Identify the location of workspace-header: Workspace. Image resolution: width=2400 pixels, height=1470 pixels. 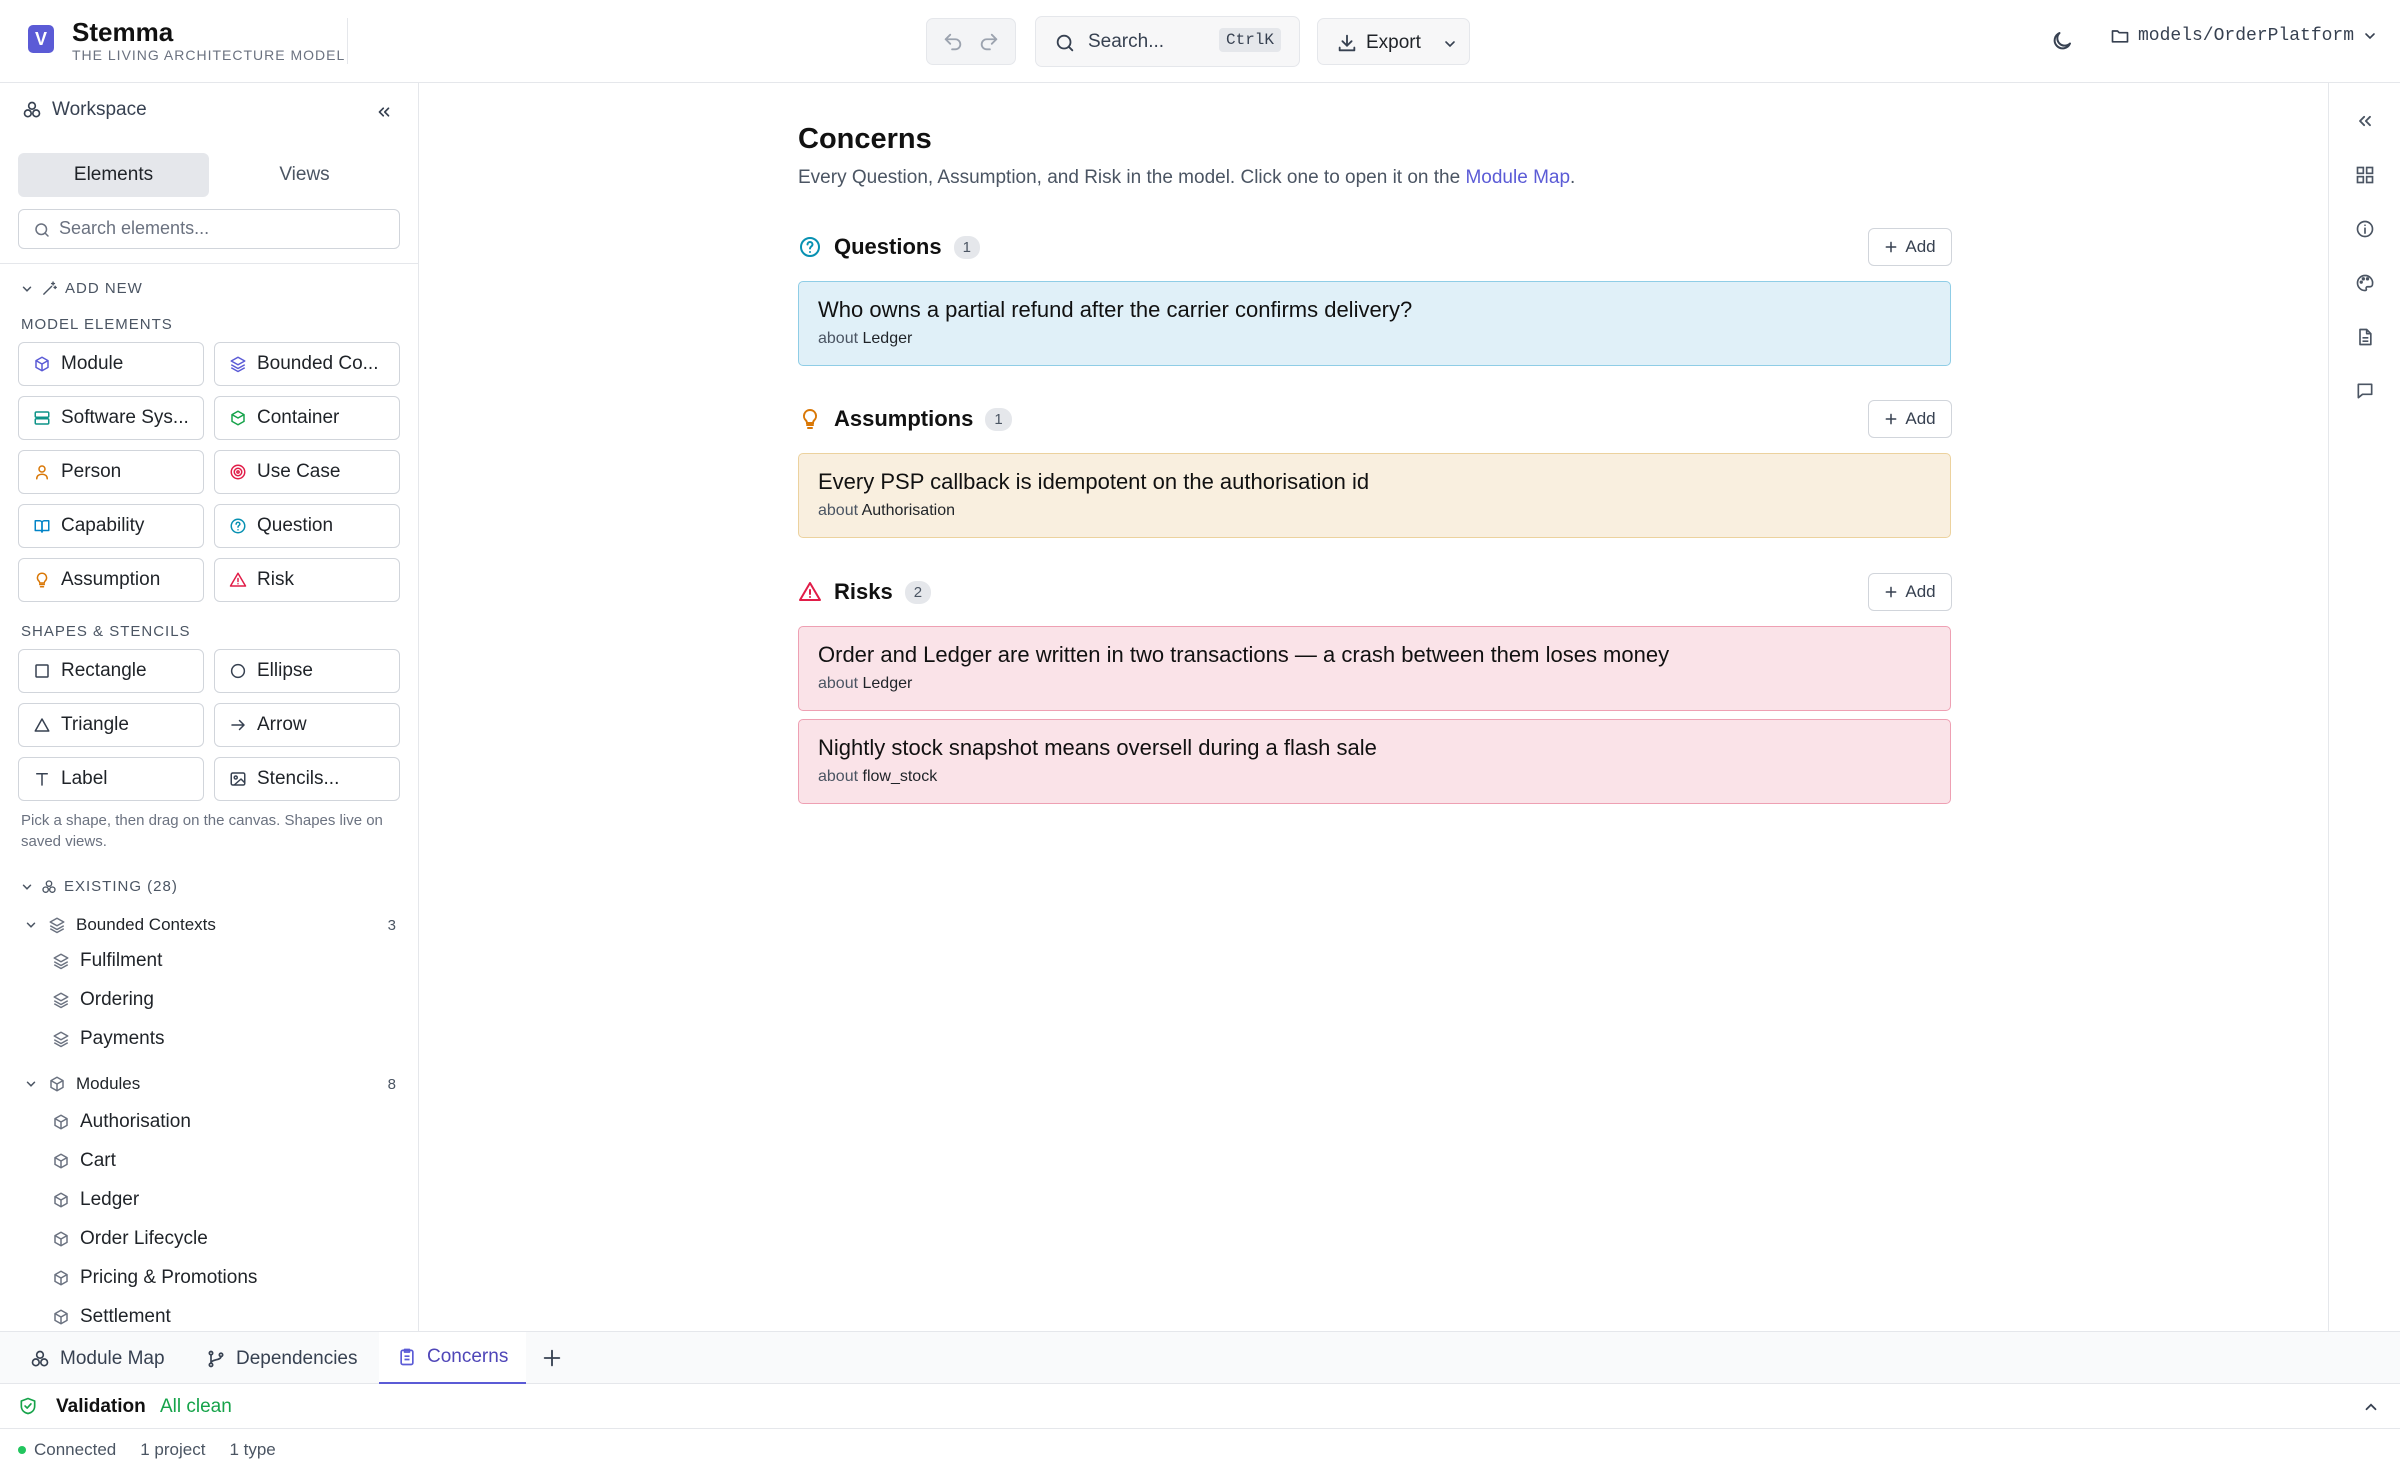
(84, 110).